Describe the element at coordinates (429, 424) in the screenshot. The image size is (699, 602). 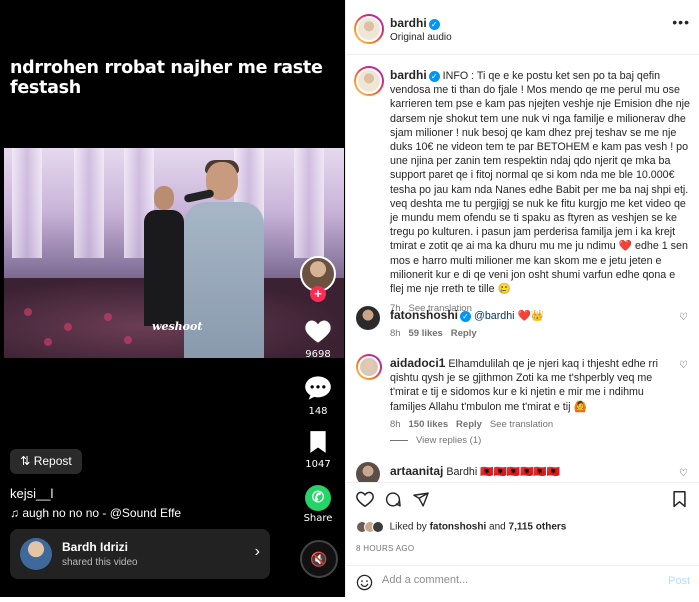
I see `comment-likes: 150 likes` at that location.